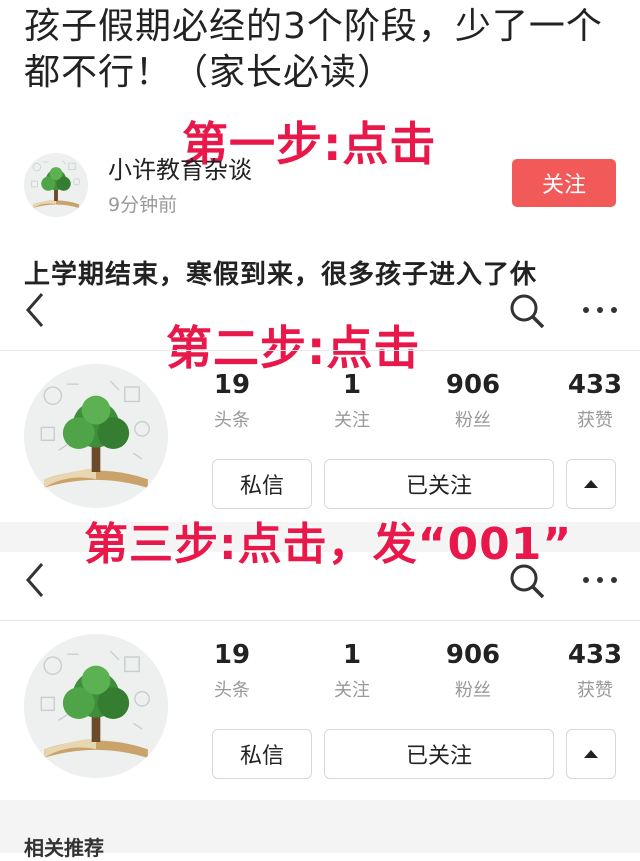 This screenshot has height=861, width=640. Describe the element at coordinates (313, 49) in the screenshot. I see `article-title: 孩子假期必经的3个阶段，少了一个都不行！（家长必读）` at that location.